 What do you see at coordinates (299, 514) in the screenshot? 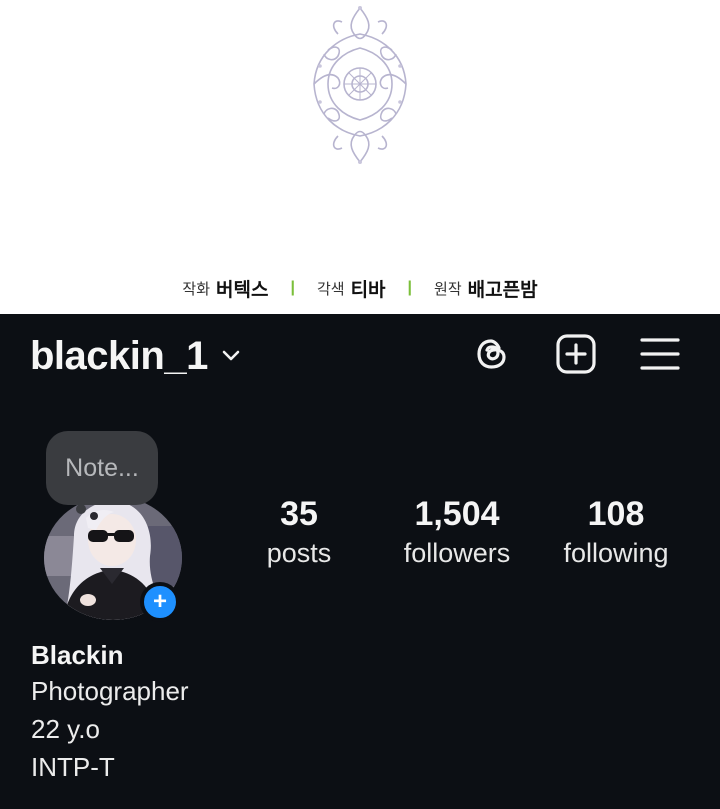
I see `posts-count: 35` at bounding box center [299, 514].